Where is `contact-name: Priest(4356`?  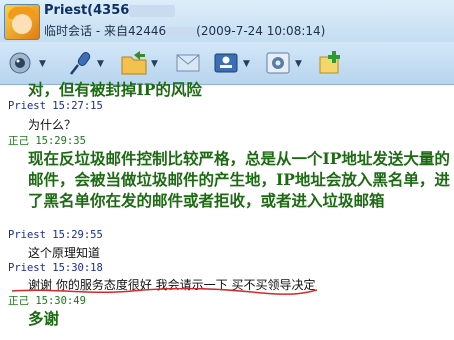 contact-name: Priest(4356 is located at coordinates (110, 10).